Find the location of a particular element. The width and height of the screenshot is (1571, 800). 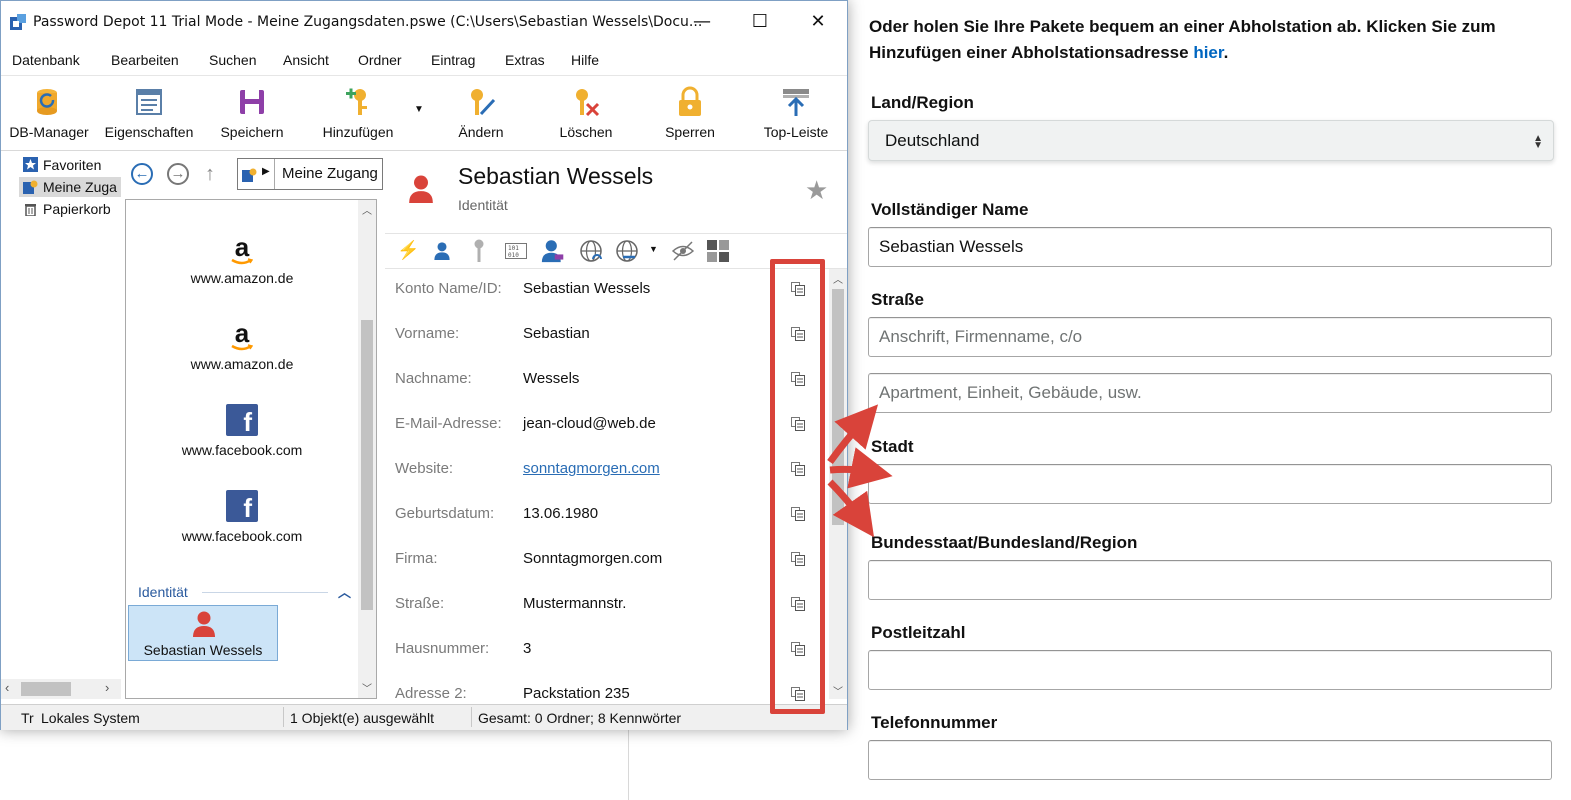

globe-icon is located at coordinates (591, 251).